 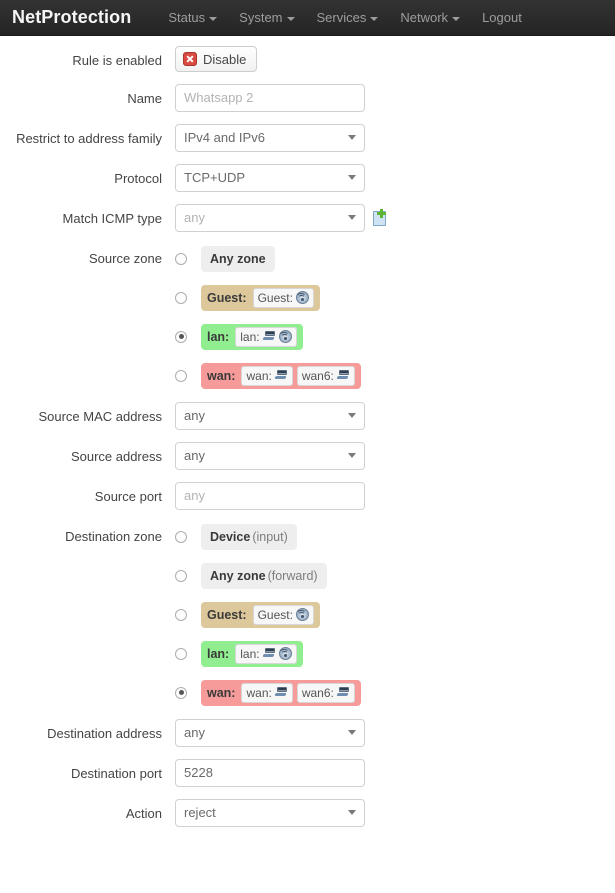 I want to click on interface-label: wan:, so click(x=259, y=692).